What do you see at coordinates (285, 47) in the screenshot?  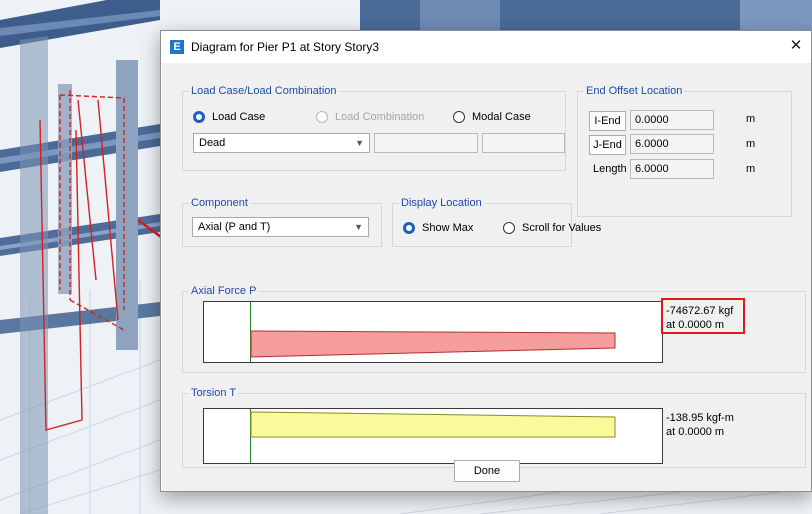 I see `window-title: Diagram for Pier P1 at Story Story3` at bounding box center [285, 47].